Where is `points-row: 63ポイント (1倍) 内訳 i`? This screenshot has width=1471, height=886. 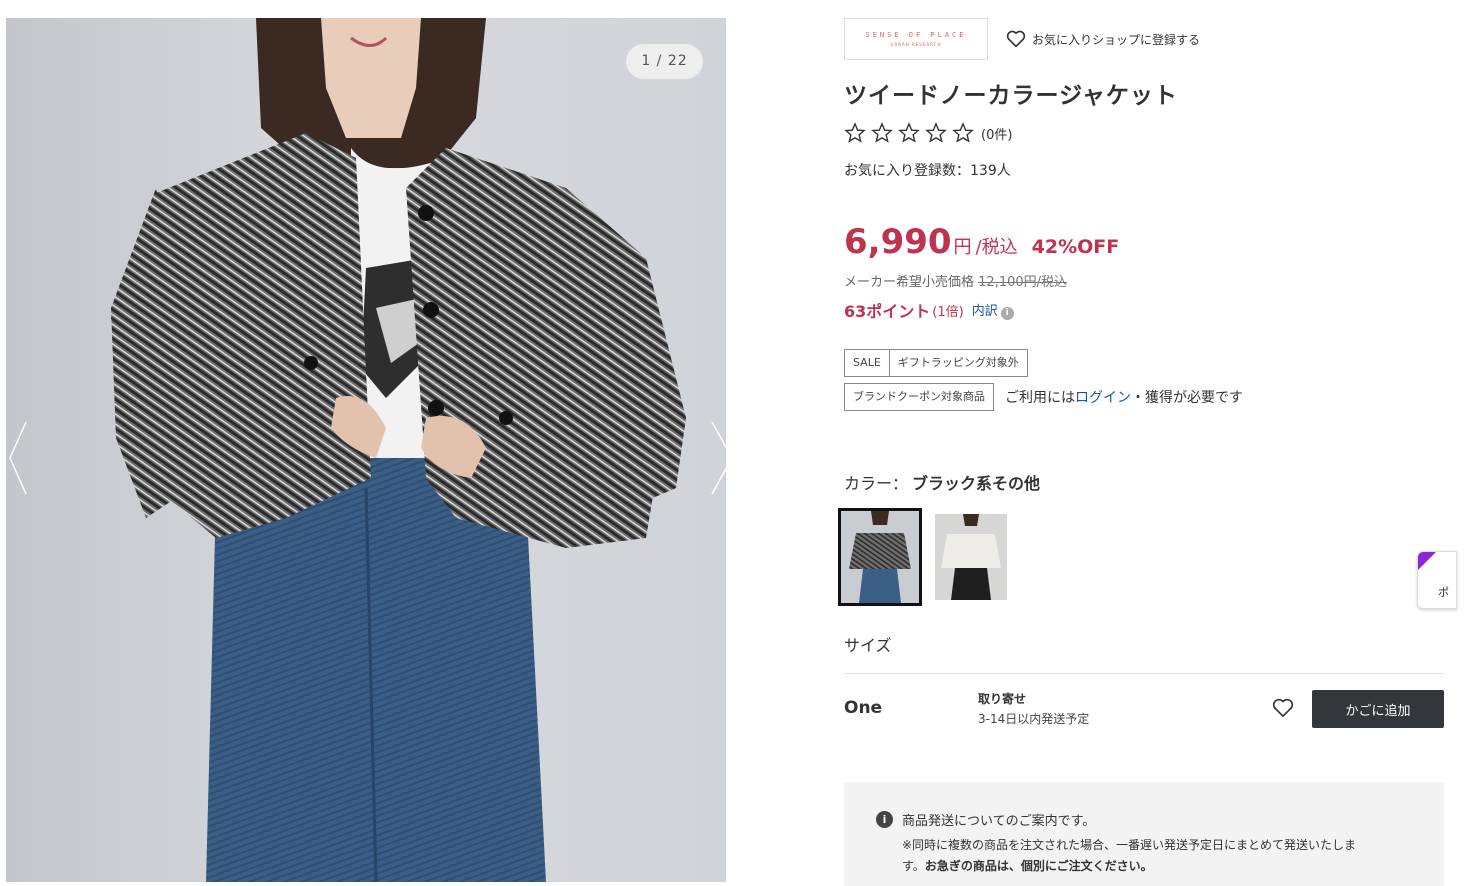
points-row: 63ポイント (1倍) 内訳 i is located at coordinates (929, 310).